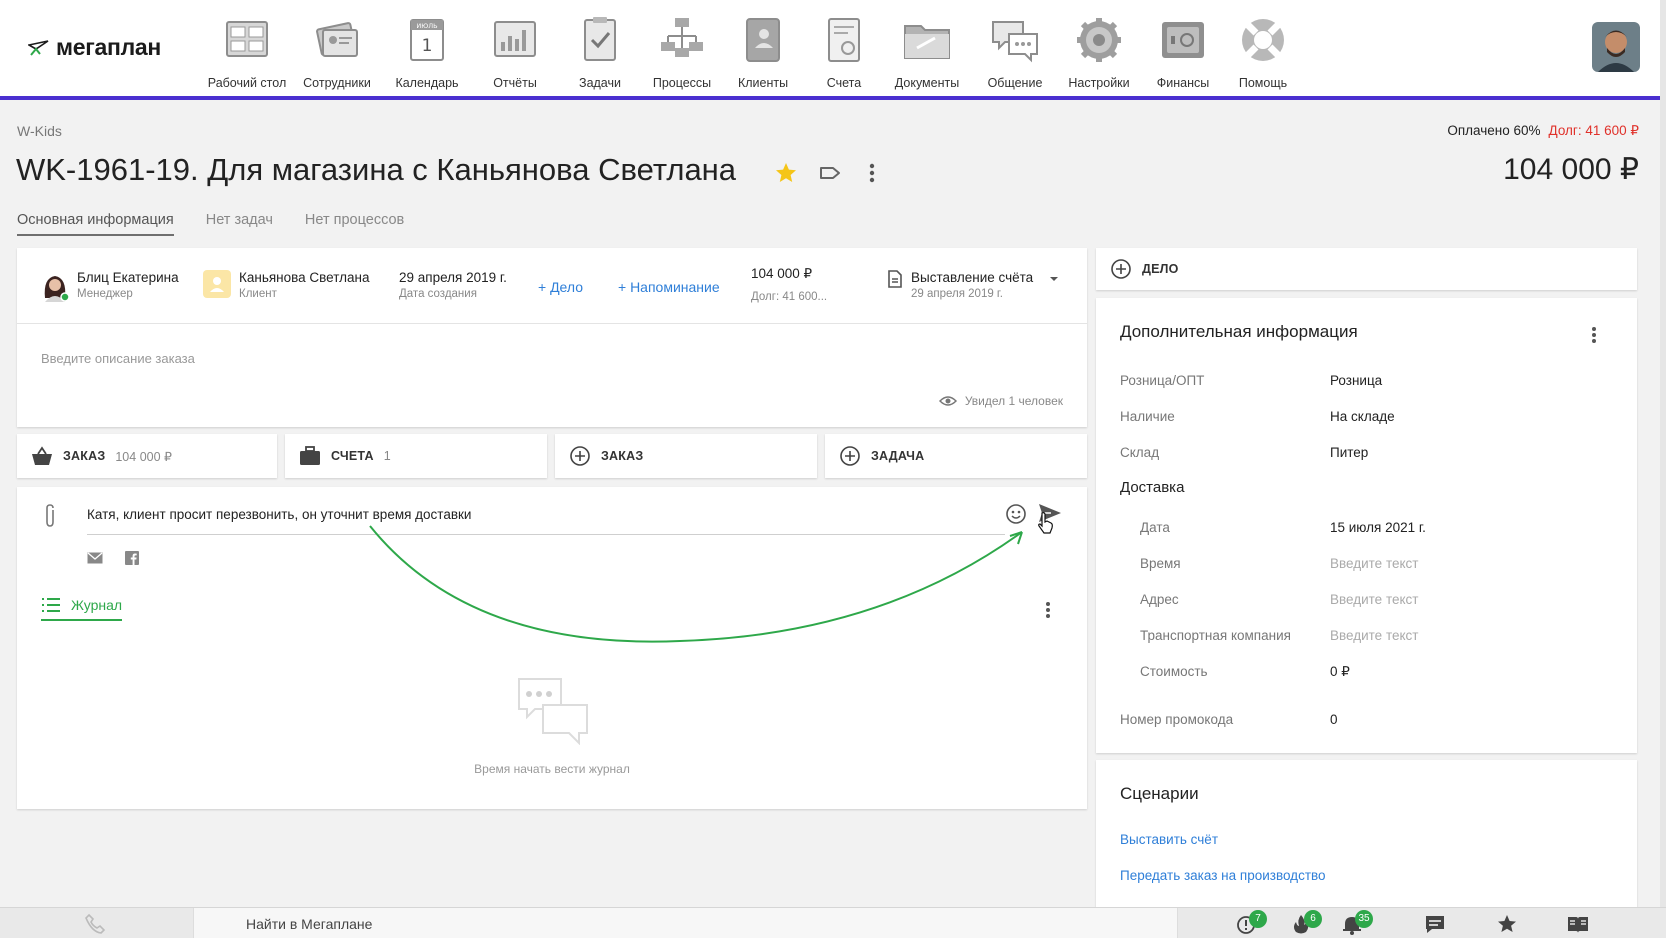 The width and height of the screenshot is (1666, 938). What do you see at coordinates (1356, 380) in the screenshot?
I see `field-retail-value: Розница` at bounding box center [1356, 380].